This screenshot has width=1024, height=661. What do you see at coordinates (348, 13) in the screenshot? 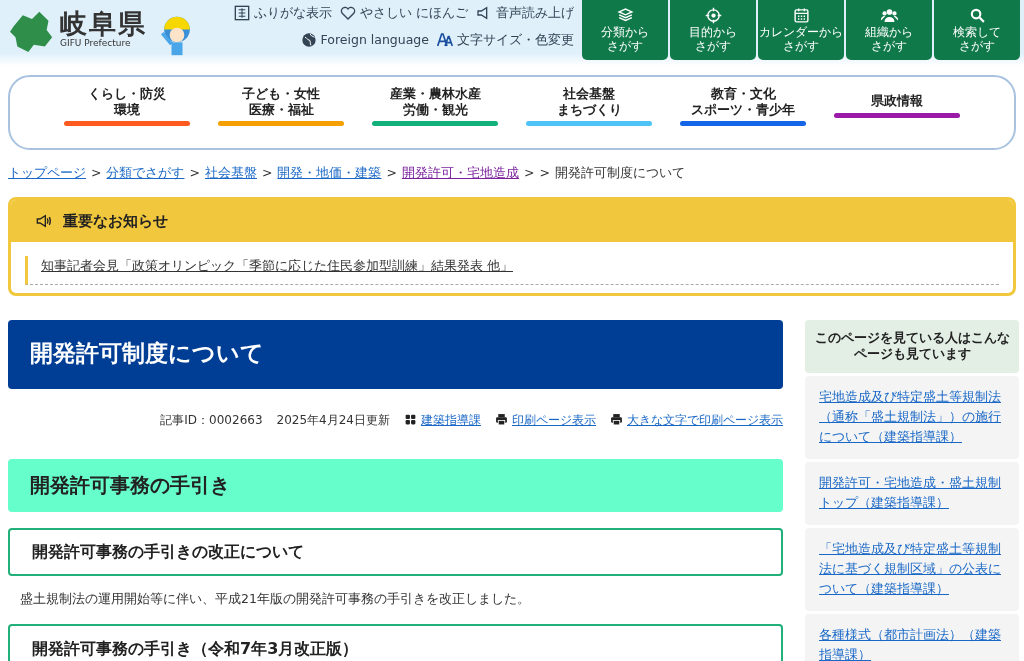
I see `heart-icon` at bounding box center [348, 13].